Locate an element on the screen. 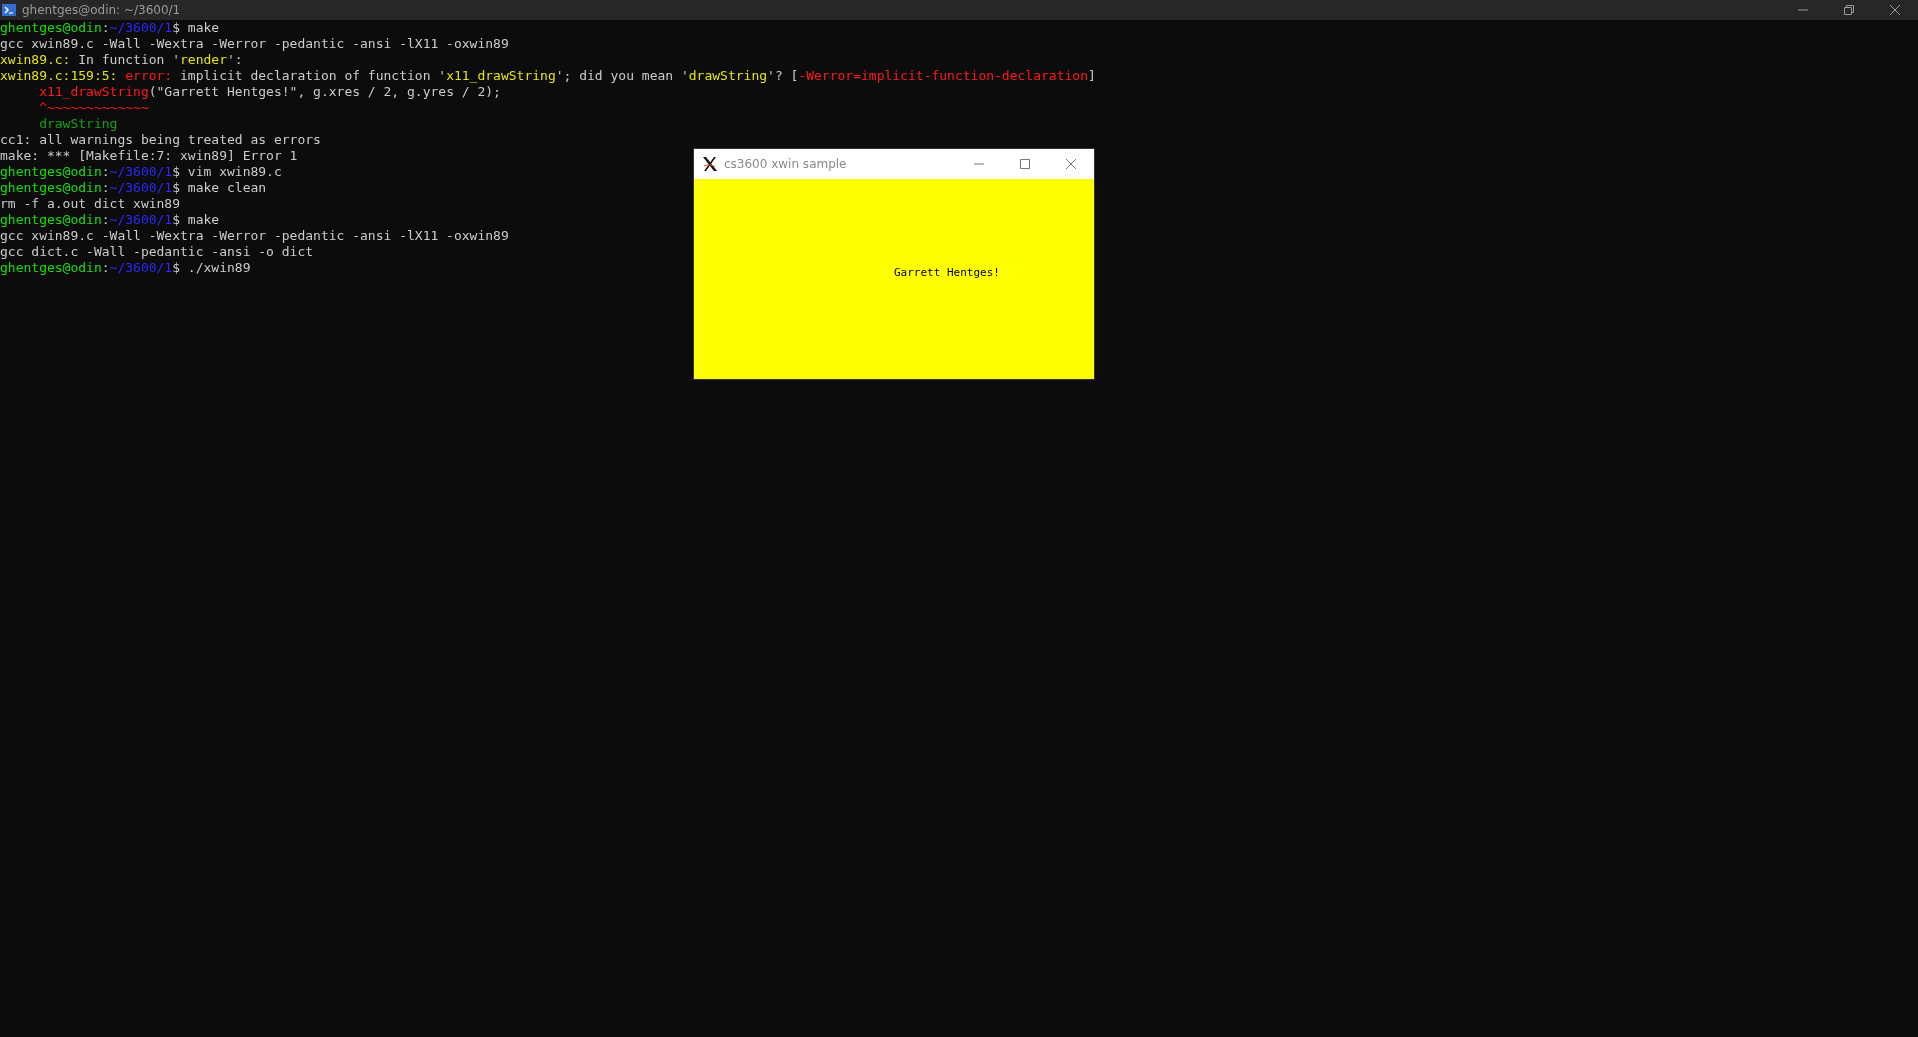 This screenshot has height=1037, width=1918. terminal-text: xwin89.c: is located at coordinates (35, 59).